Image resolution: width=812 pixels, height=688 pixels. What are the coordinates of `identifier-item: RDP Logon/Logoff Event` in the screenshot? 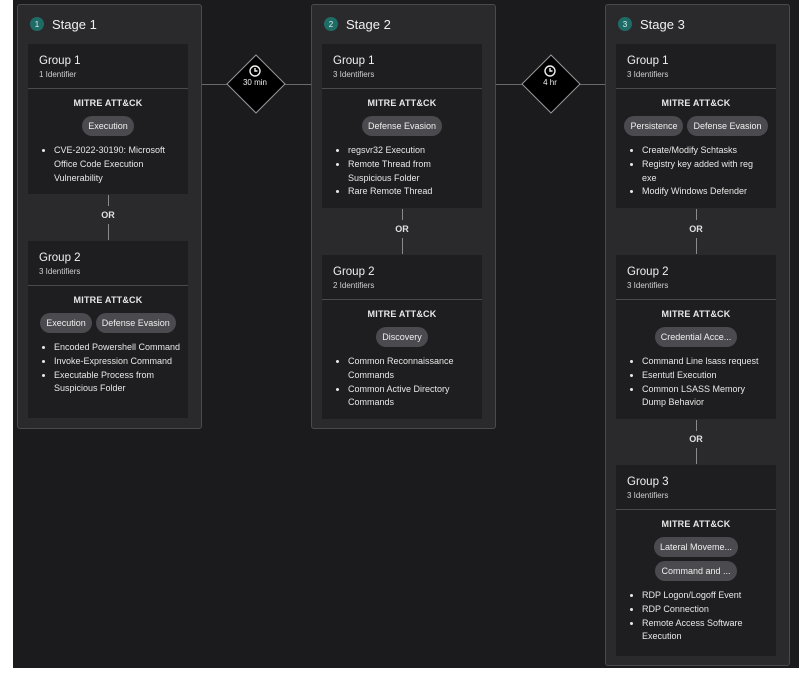 It's located at (706, 596).